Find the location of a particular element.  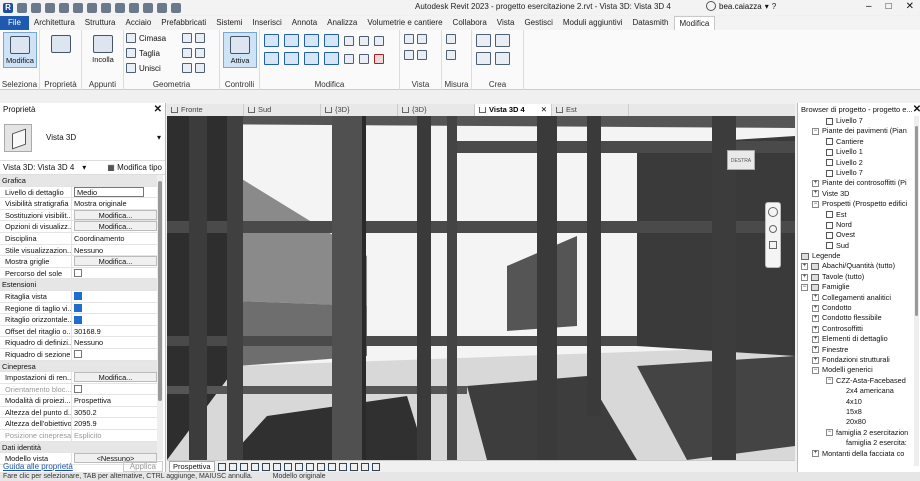

help-icon: ? is located at coordinates (774, 6).